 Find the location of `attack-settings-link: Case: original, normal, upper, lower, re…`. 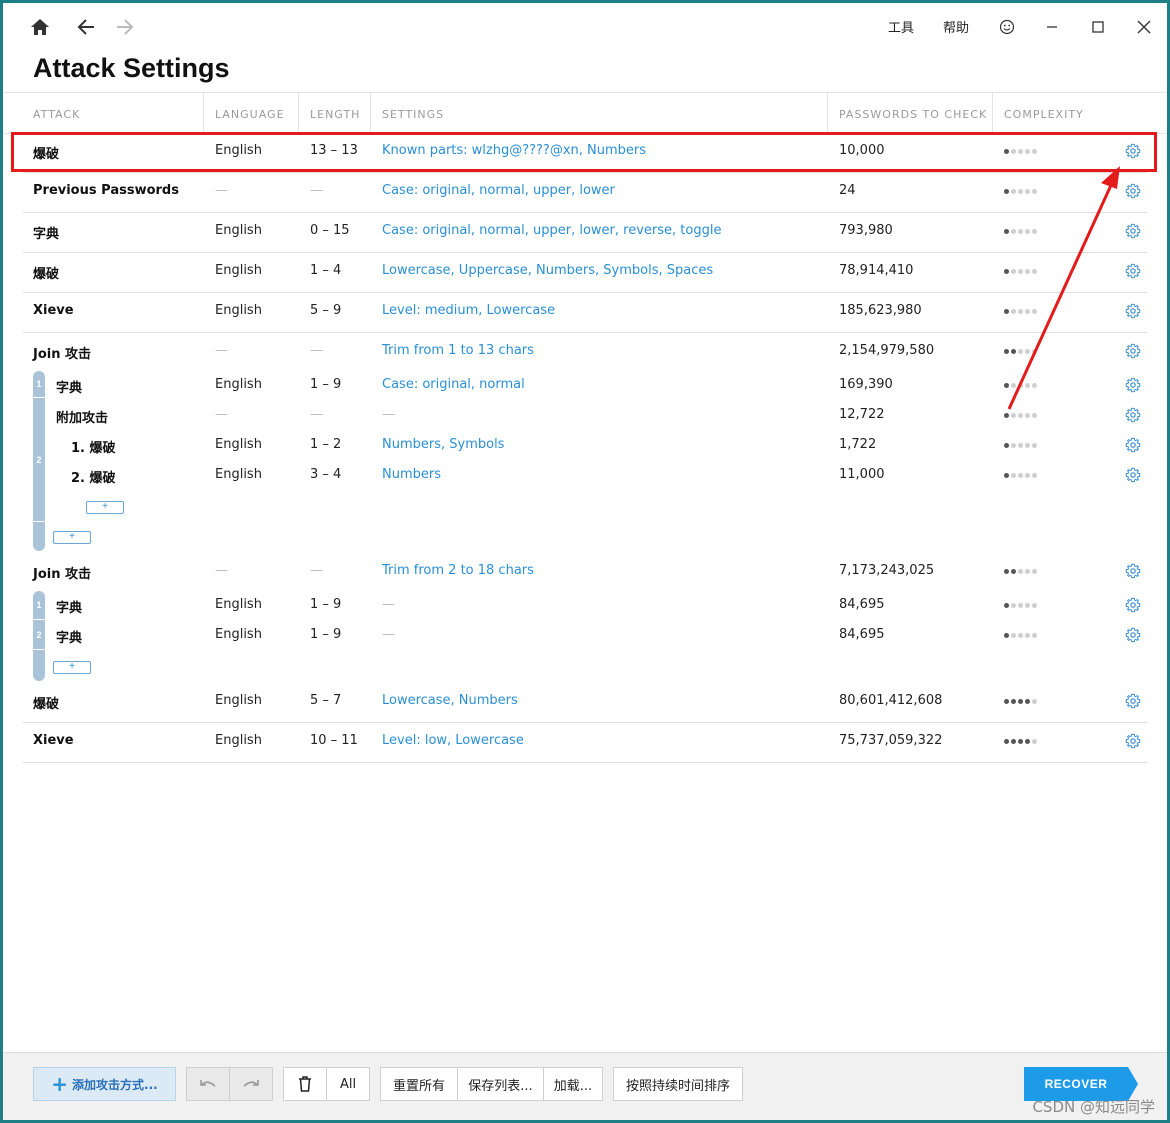

attack-settings-link: Case: original, normal, upper, lower, re… is located at coordinates (551, 230).